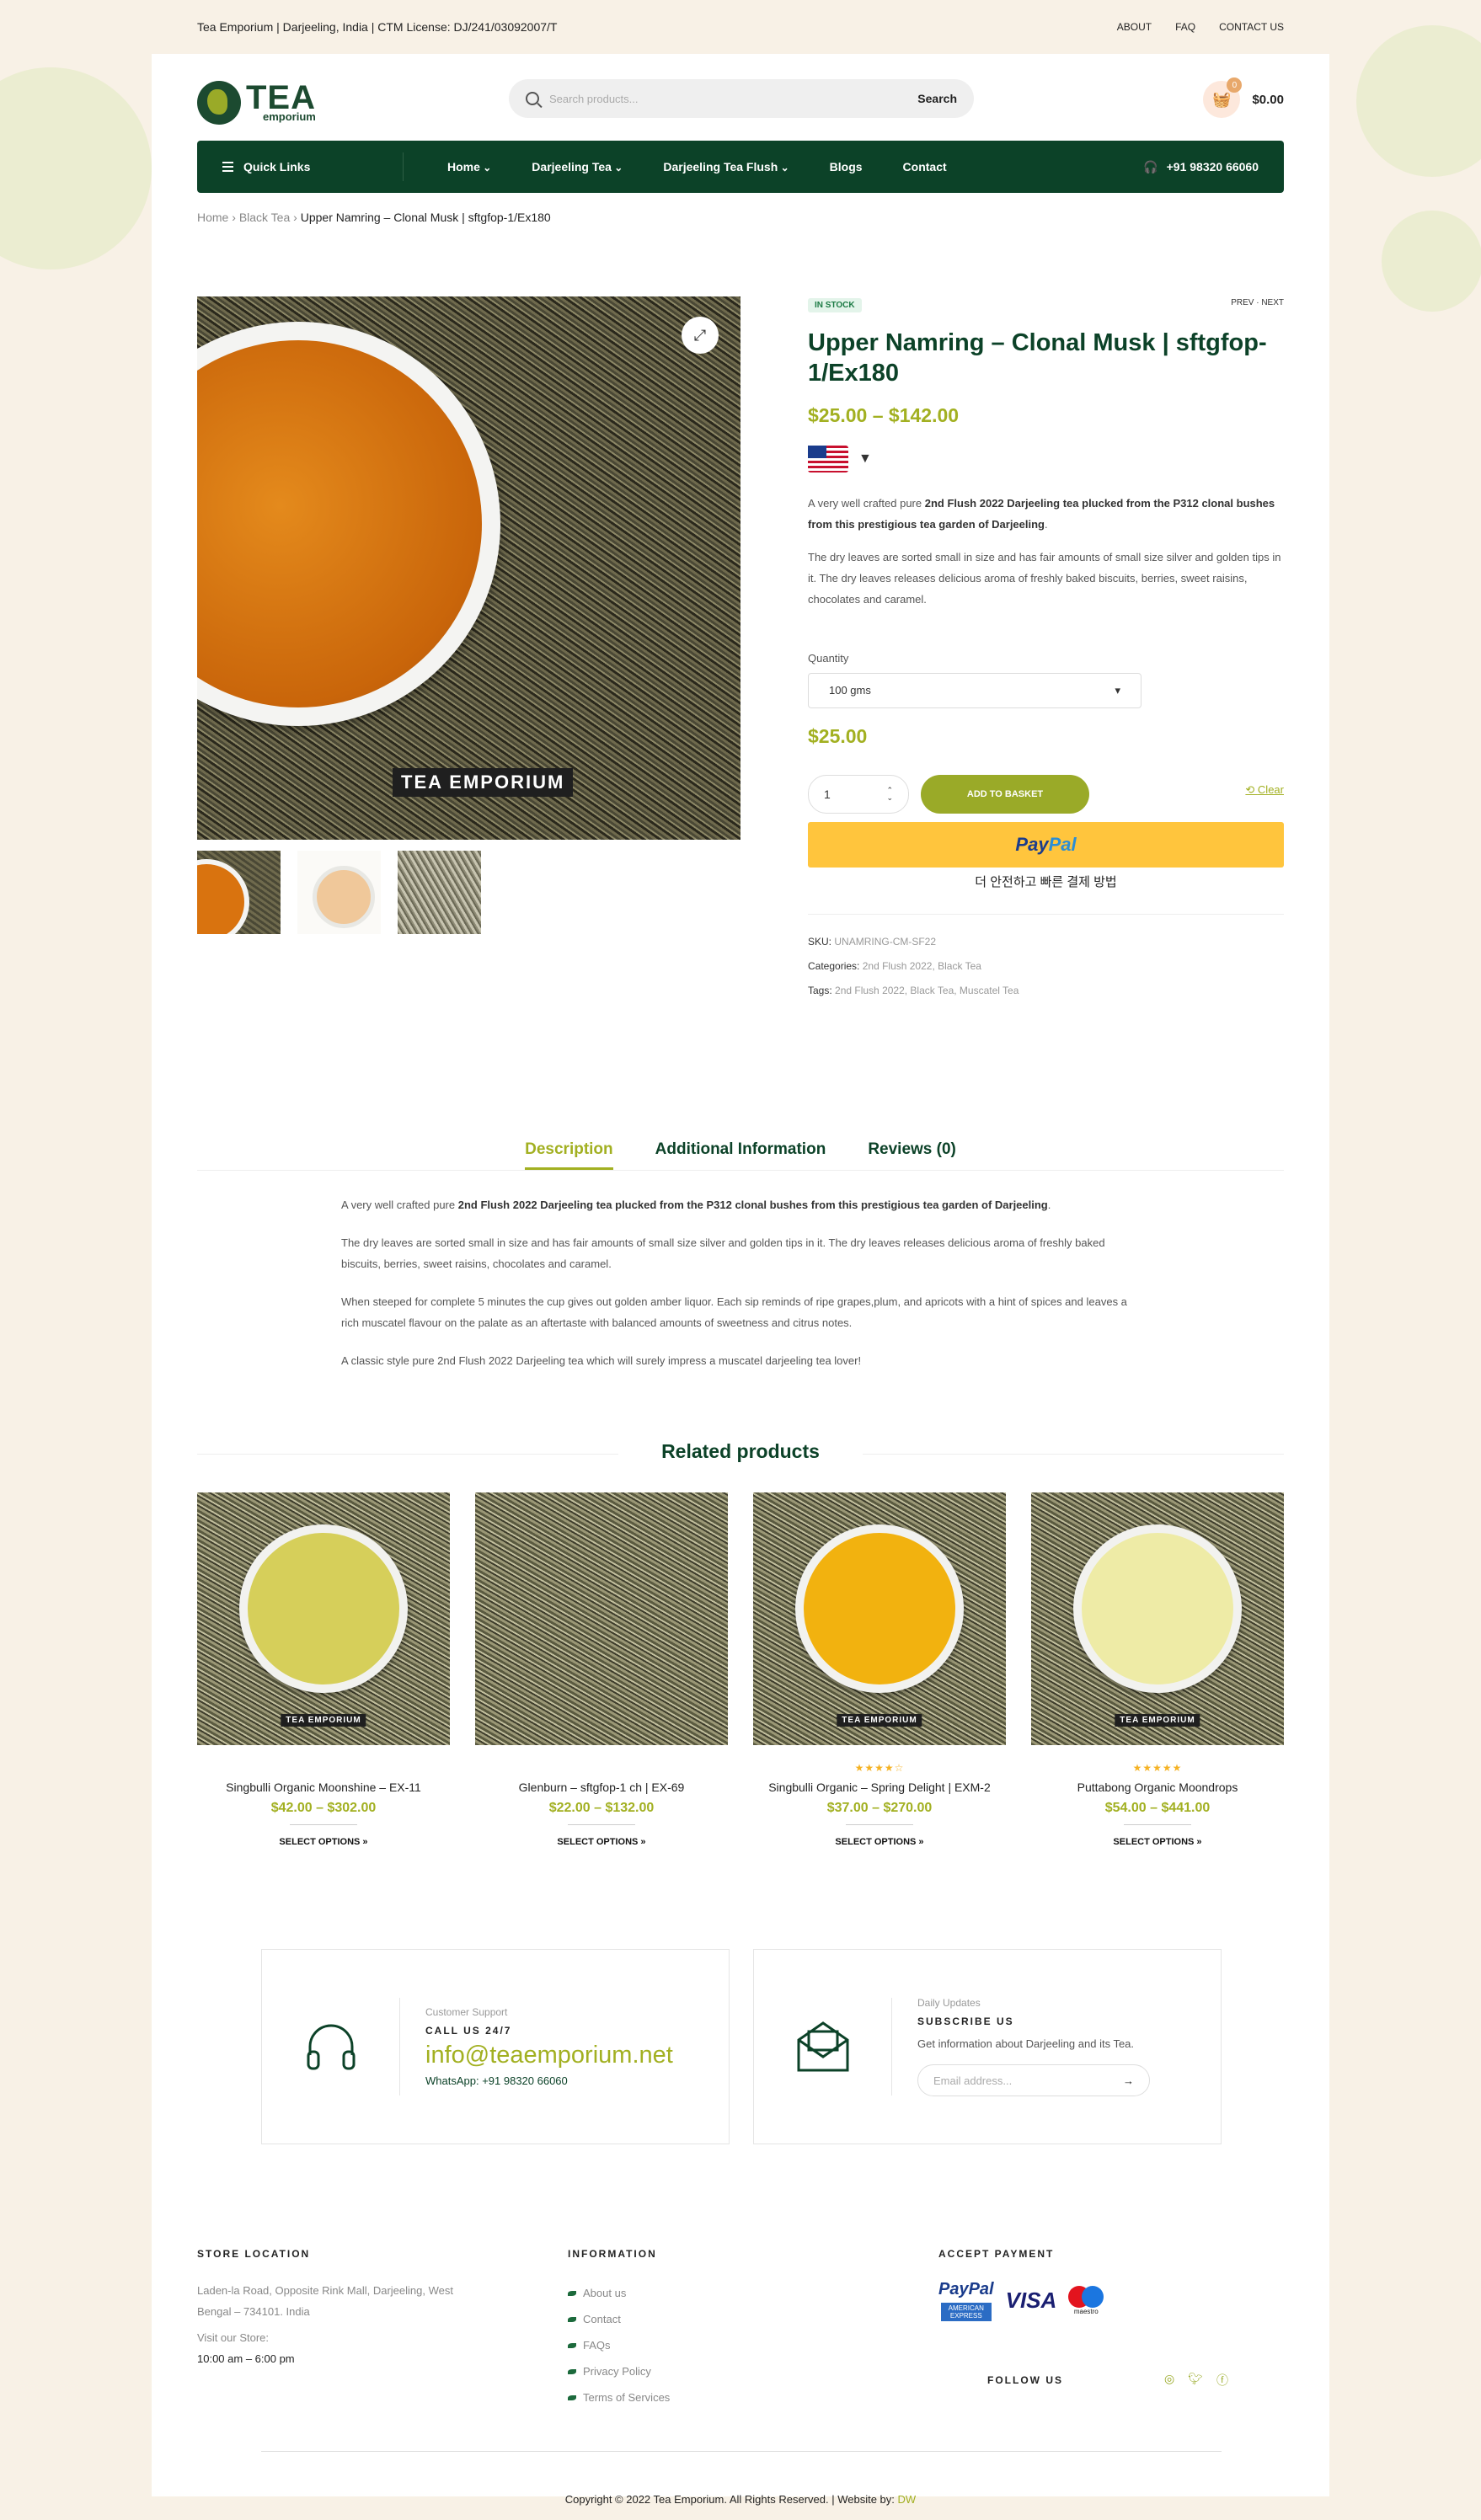  I want to click on product-card-name: Glenburn – sftgfop-1 ch | EX-69, so click(601, 1788).